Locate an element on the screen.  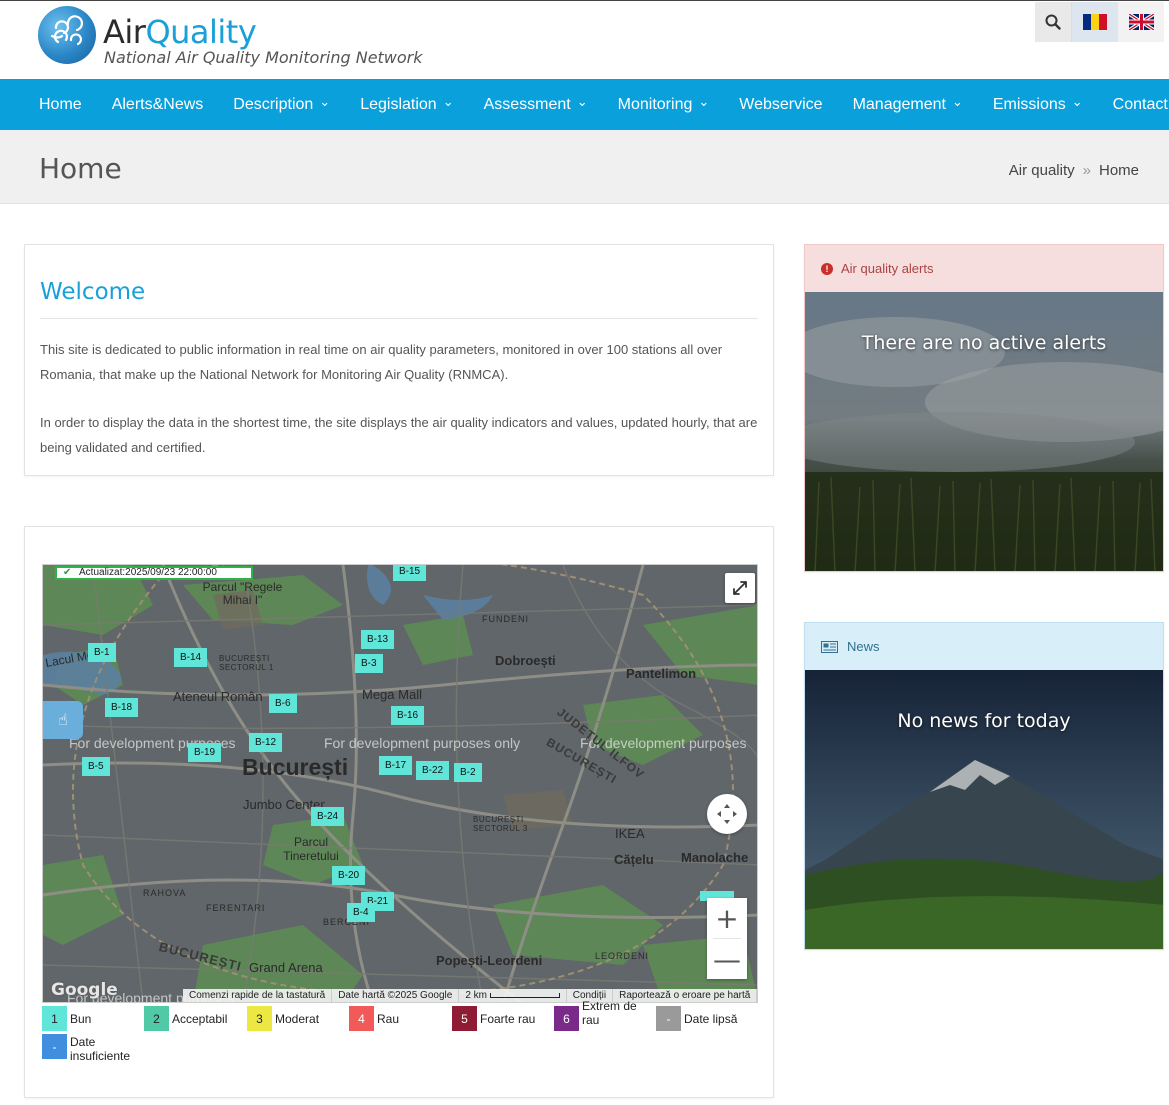
nav-item-management: Management ⌄ is located at coordinates (908, 104).